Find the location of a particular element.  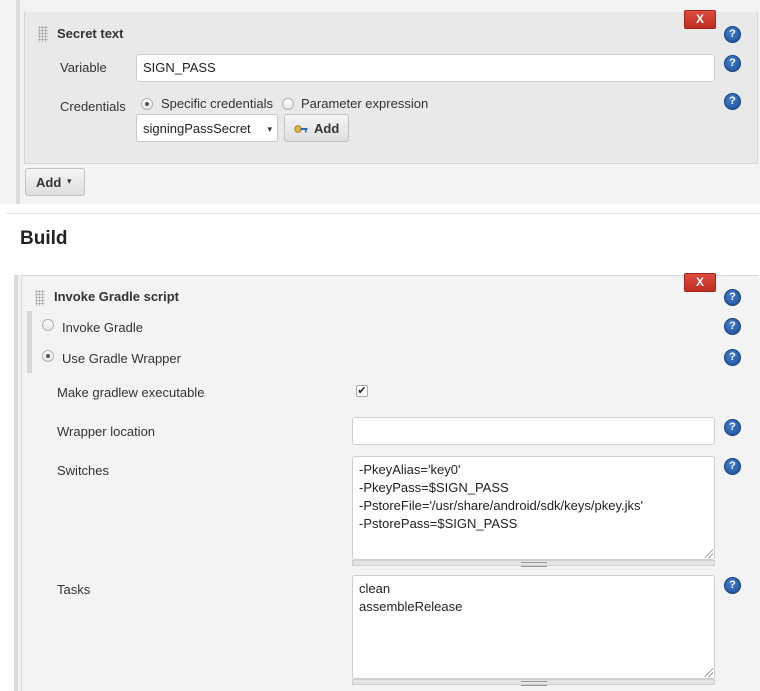

parameter-expression-label: Parameter expression is located at coordinates (365, 103).